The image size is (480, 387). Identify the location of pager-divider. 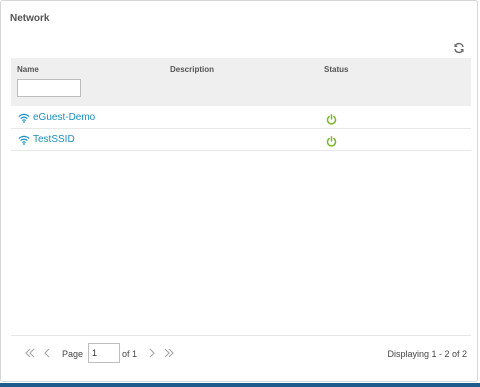
(241, 335).